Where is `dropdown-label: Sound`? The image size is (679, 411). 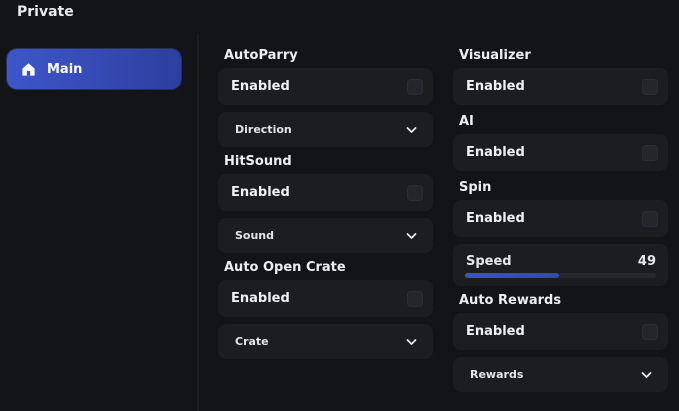
dropdown-label: Sound is located at coordinates (255, 235).